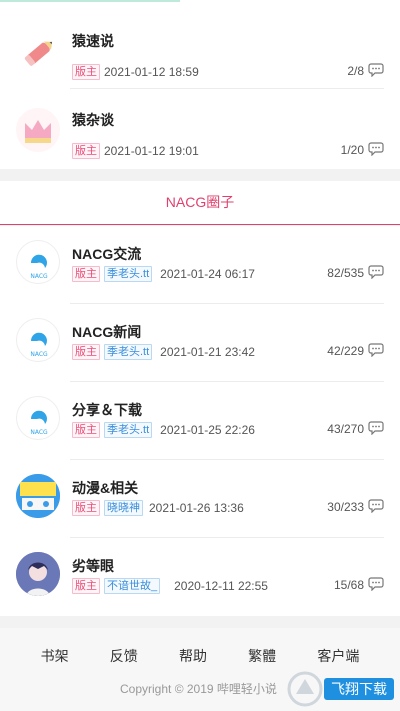 The height and width of the screenshot is (711, 400). Describe the element at coordinates (200, 50) in the screenshot. I see `forum-row: 猿速说 版主 2021-01-12 18:59 2/8` at that location.